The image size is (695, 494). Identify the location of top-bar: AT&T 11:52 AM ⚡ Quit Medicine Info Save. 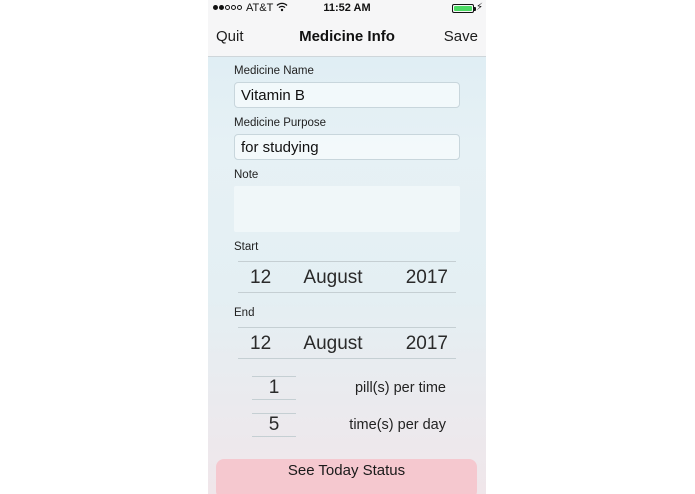
(347, 28).